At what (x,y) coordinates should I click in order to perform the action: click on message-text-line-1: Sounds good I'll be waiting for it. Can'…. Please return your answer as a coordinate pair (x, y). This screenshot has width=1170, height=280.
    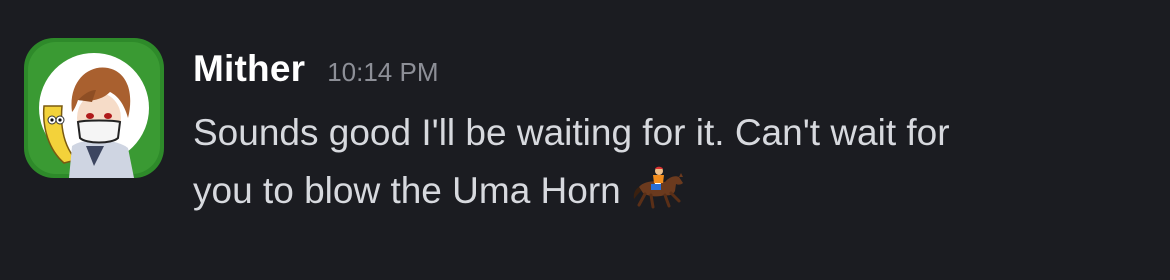
    Looking at the image, I should click on (571, 132).